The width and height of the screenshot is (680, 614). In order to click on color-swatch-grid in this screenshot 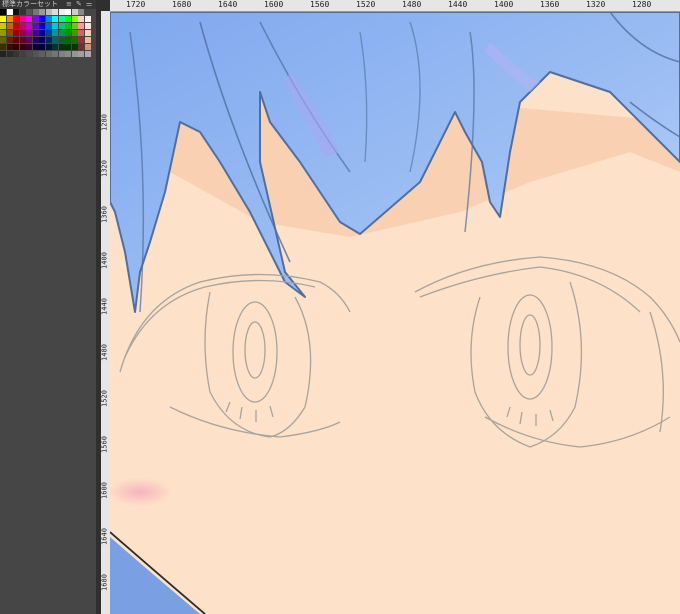, I will do `click(46, 35)`.